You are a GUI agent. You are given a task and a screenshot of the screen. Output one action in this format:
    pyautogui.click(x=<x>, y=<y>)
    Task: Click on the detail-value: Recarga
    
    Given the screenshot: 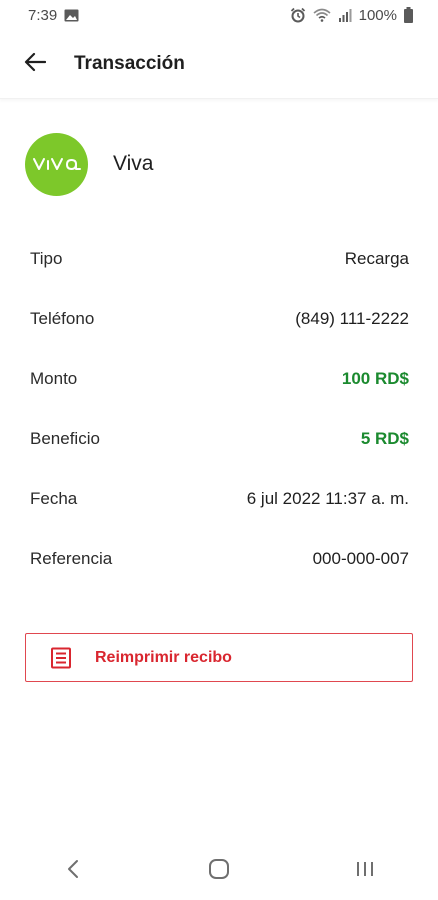 What is the action you would take?
    pyautogui.click(x=376, y=258)
    